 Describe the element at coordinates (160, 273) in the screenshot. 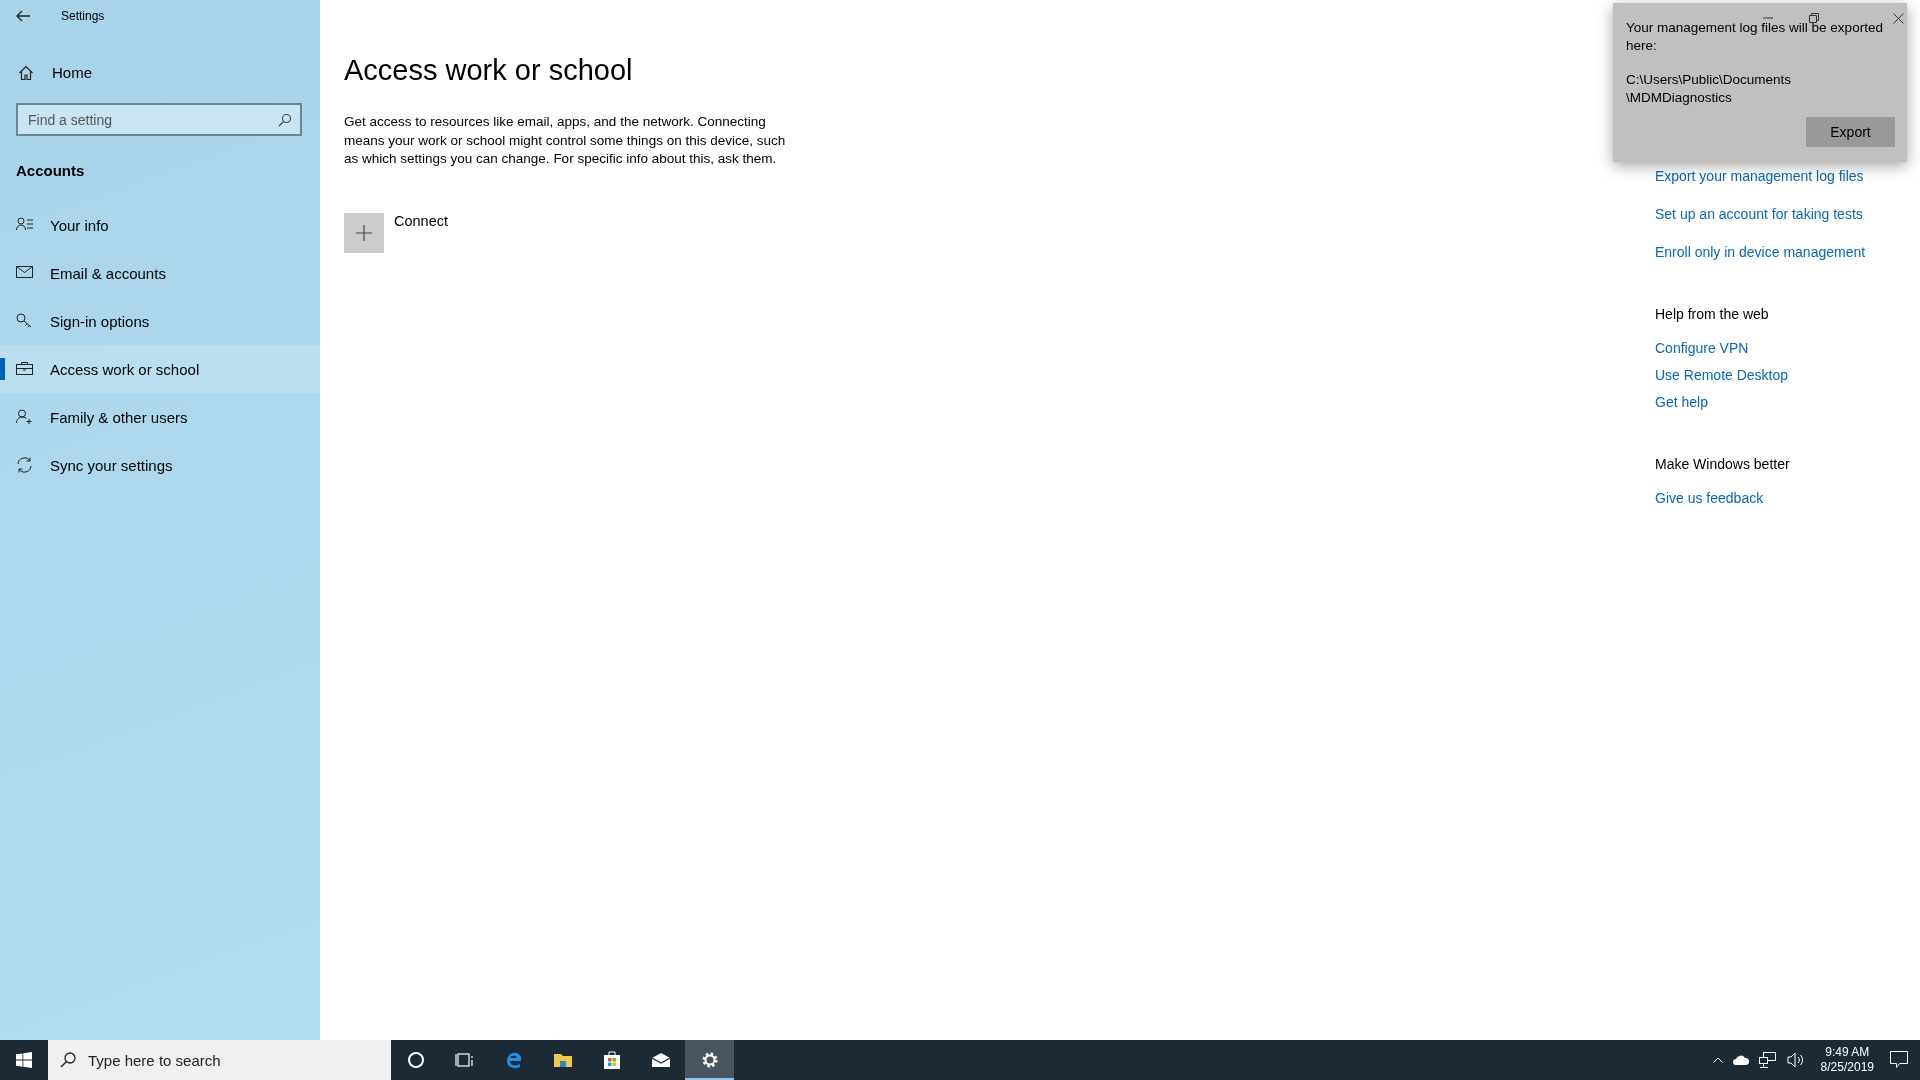

I see `nav-item: Email & accounts` at that location.